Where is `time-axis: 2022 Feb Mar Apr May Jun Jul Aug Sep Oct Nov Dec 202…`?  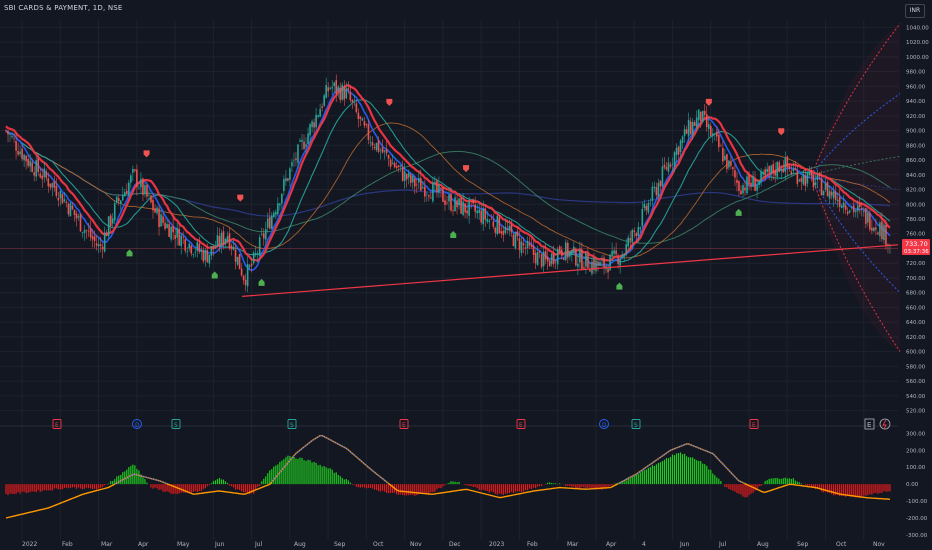
time-axis: 2022 Feb Mar Apr May Jun Jul Aug Sep Oct Nov Dec 202… is located at coordinates (453, 544).